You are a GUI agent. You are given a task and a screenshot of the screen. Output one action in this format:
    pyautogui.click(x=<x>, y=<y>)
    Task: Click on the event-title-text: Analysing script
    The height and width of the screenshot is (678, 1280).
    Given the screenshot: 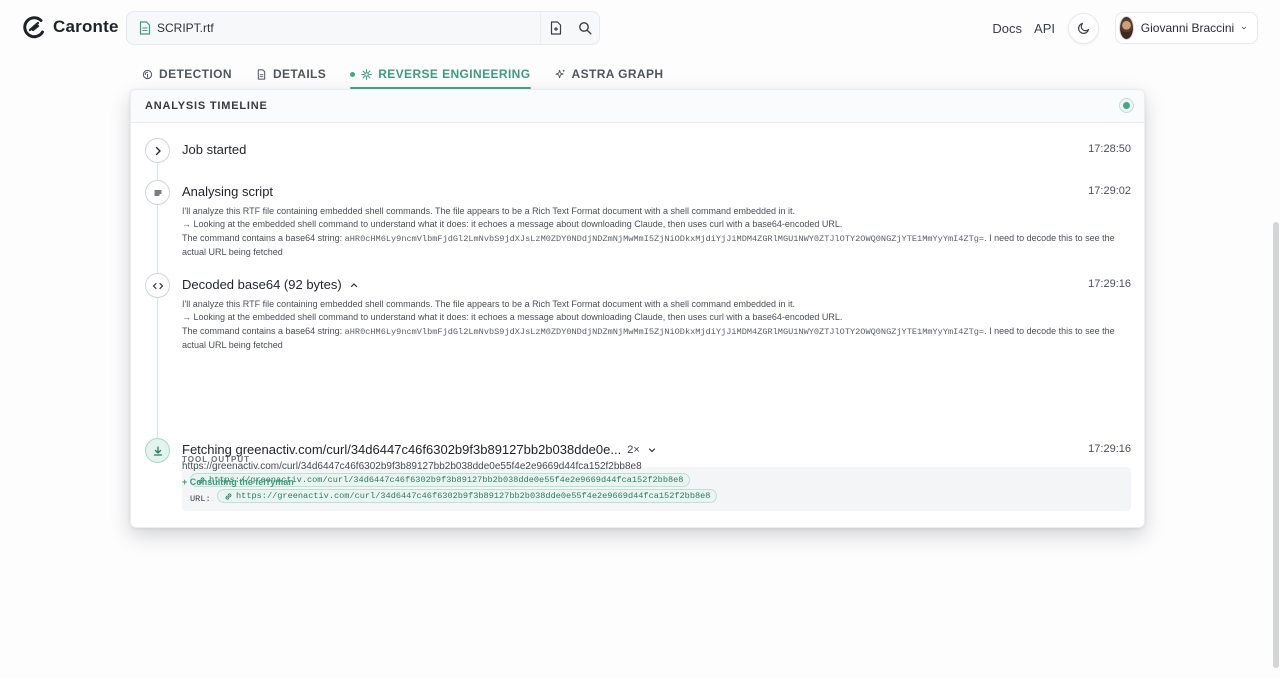 What is the action you would take?
    pyautogui.click(x=228, y=191)
    